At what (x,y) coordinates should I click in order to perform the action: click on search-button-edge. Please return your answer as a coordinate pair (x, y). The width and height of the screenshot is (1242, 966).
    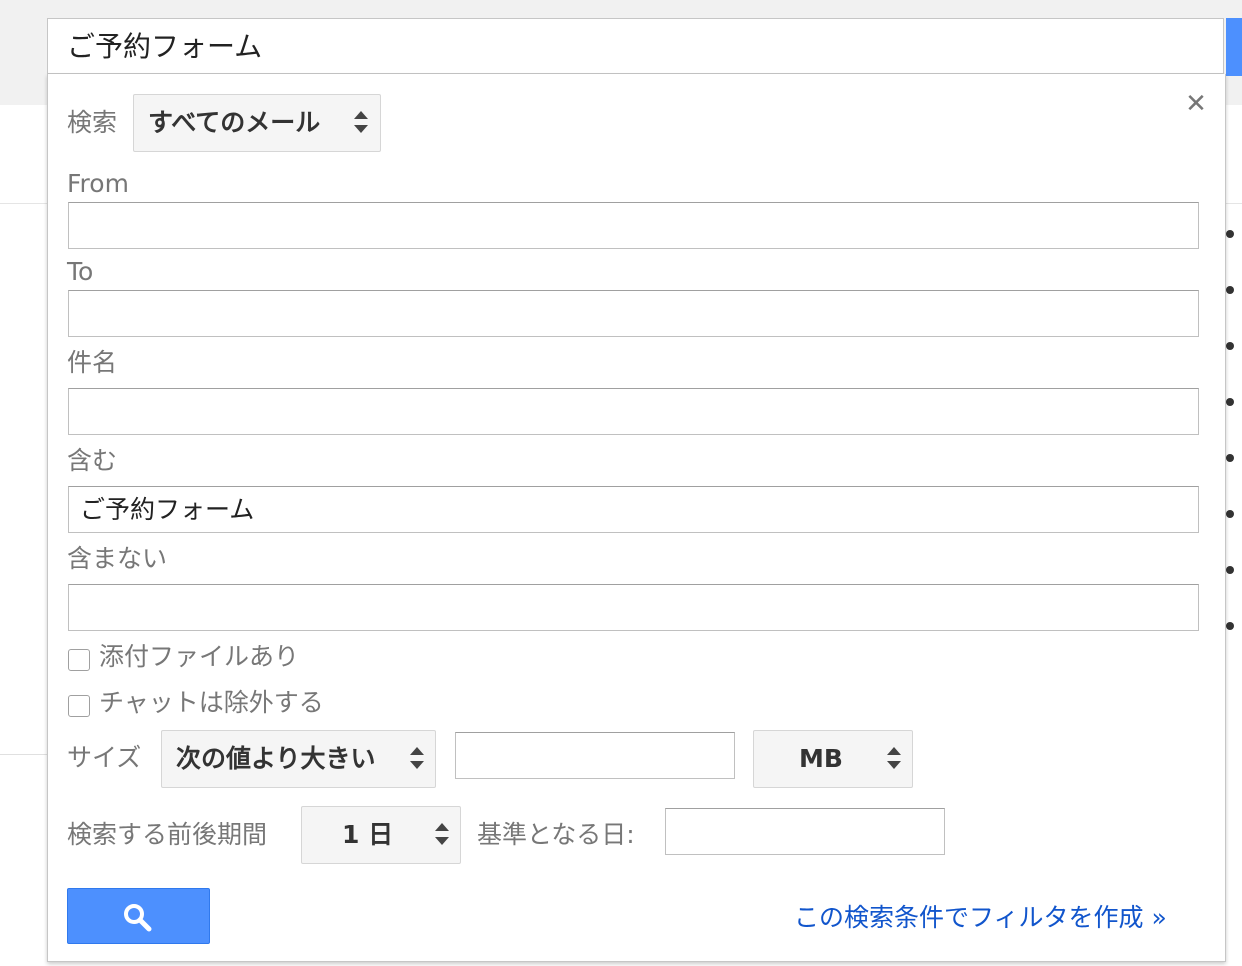
    Looking at the image, I should click on (1234, 47).